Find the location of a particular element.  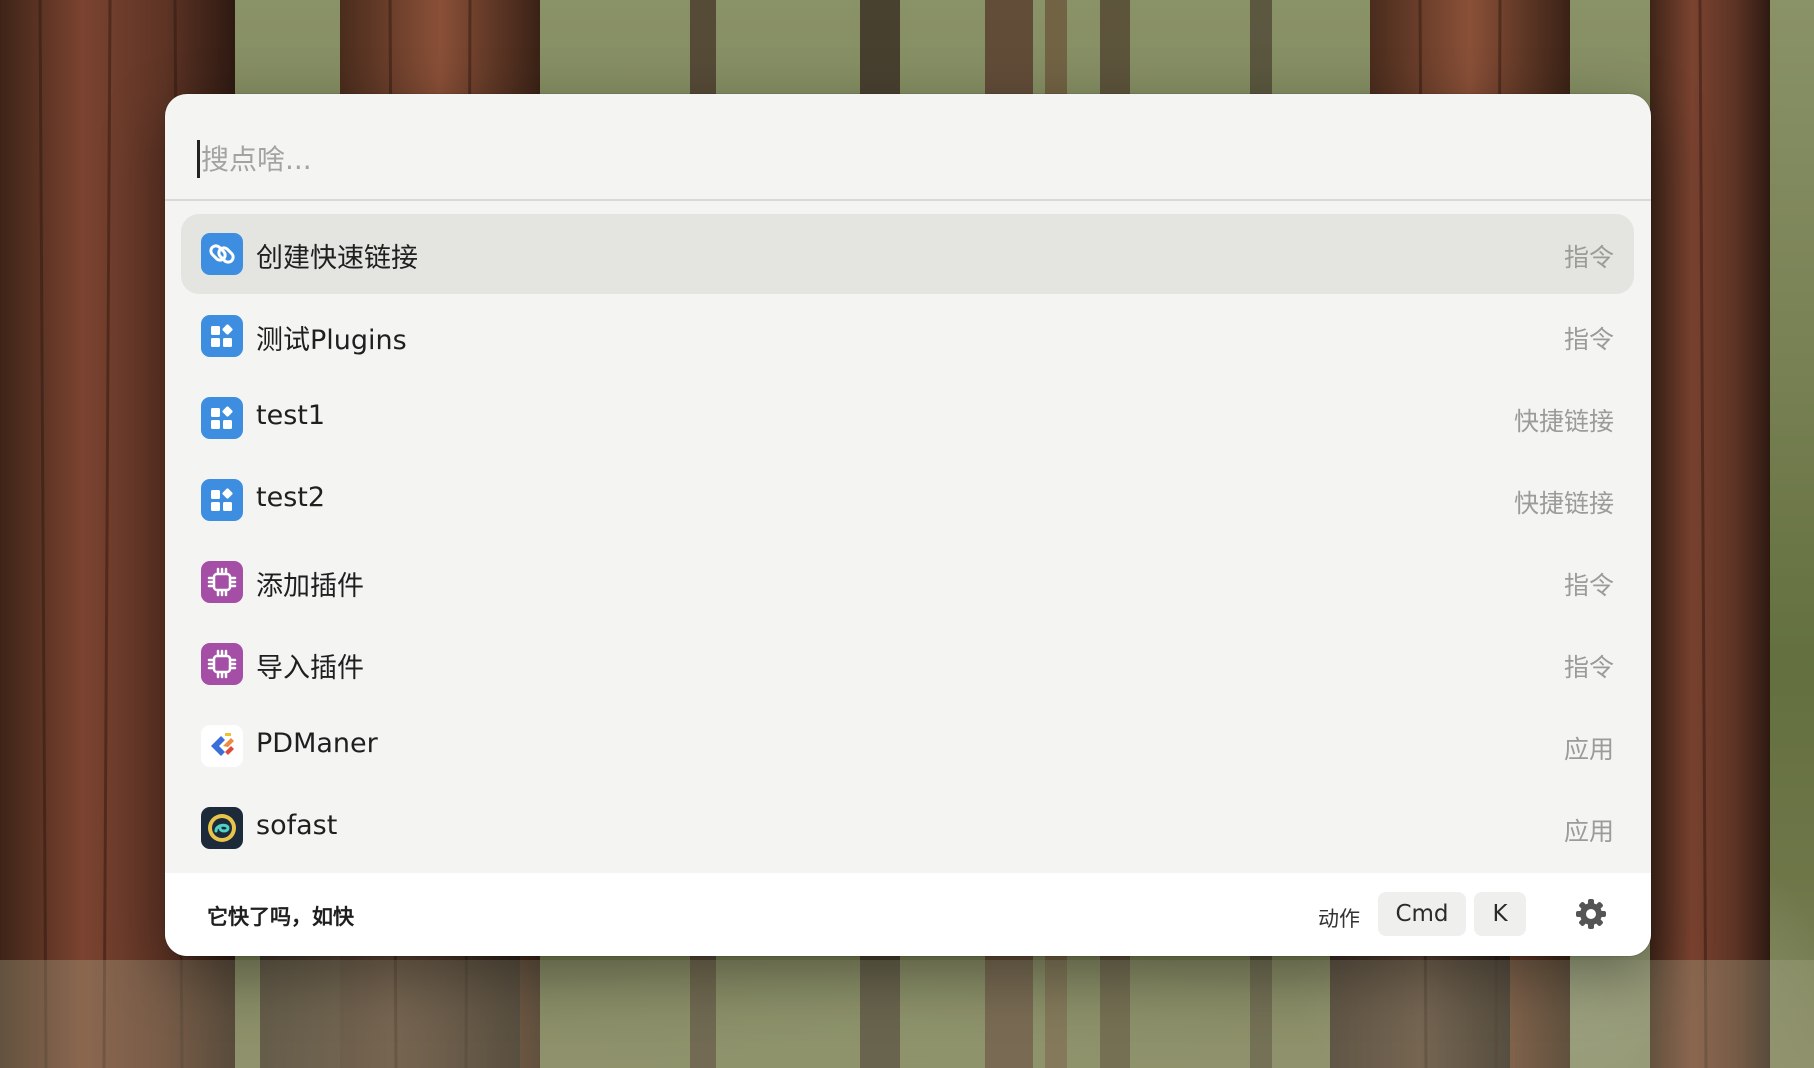

result-item-test-plugins: 测试Plugins 指令 is located at coordinates (907, 336).